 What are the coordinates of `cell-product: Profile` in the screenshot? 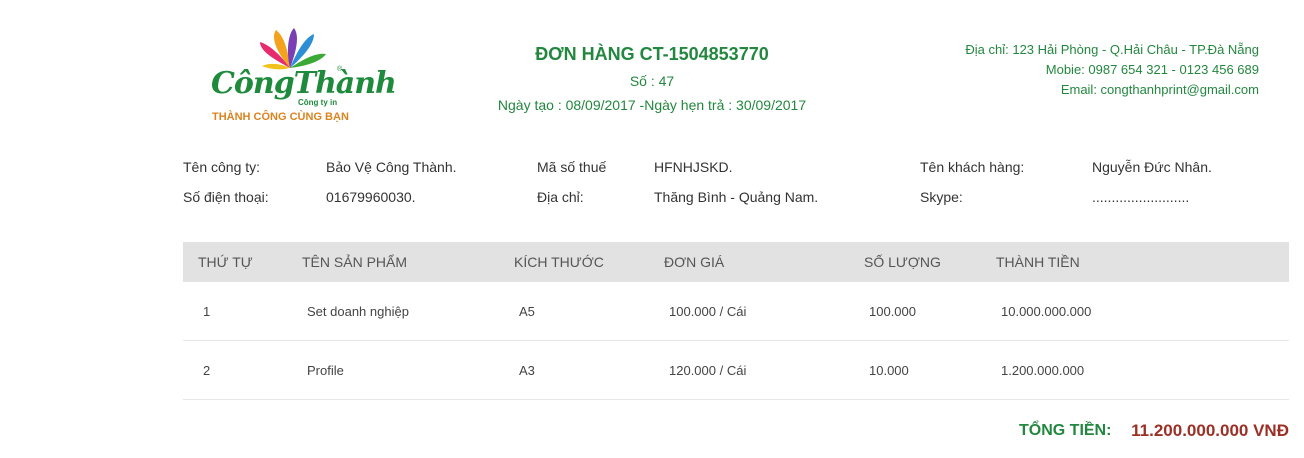 It's located at (325, 370).